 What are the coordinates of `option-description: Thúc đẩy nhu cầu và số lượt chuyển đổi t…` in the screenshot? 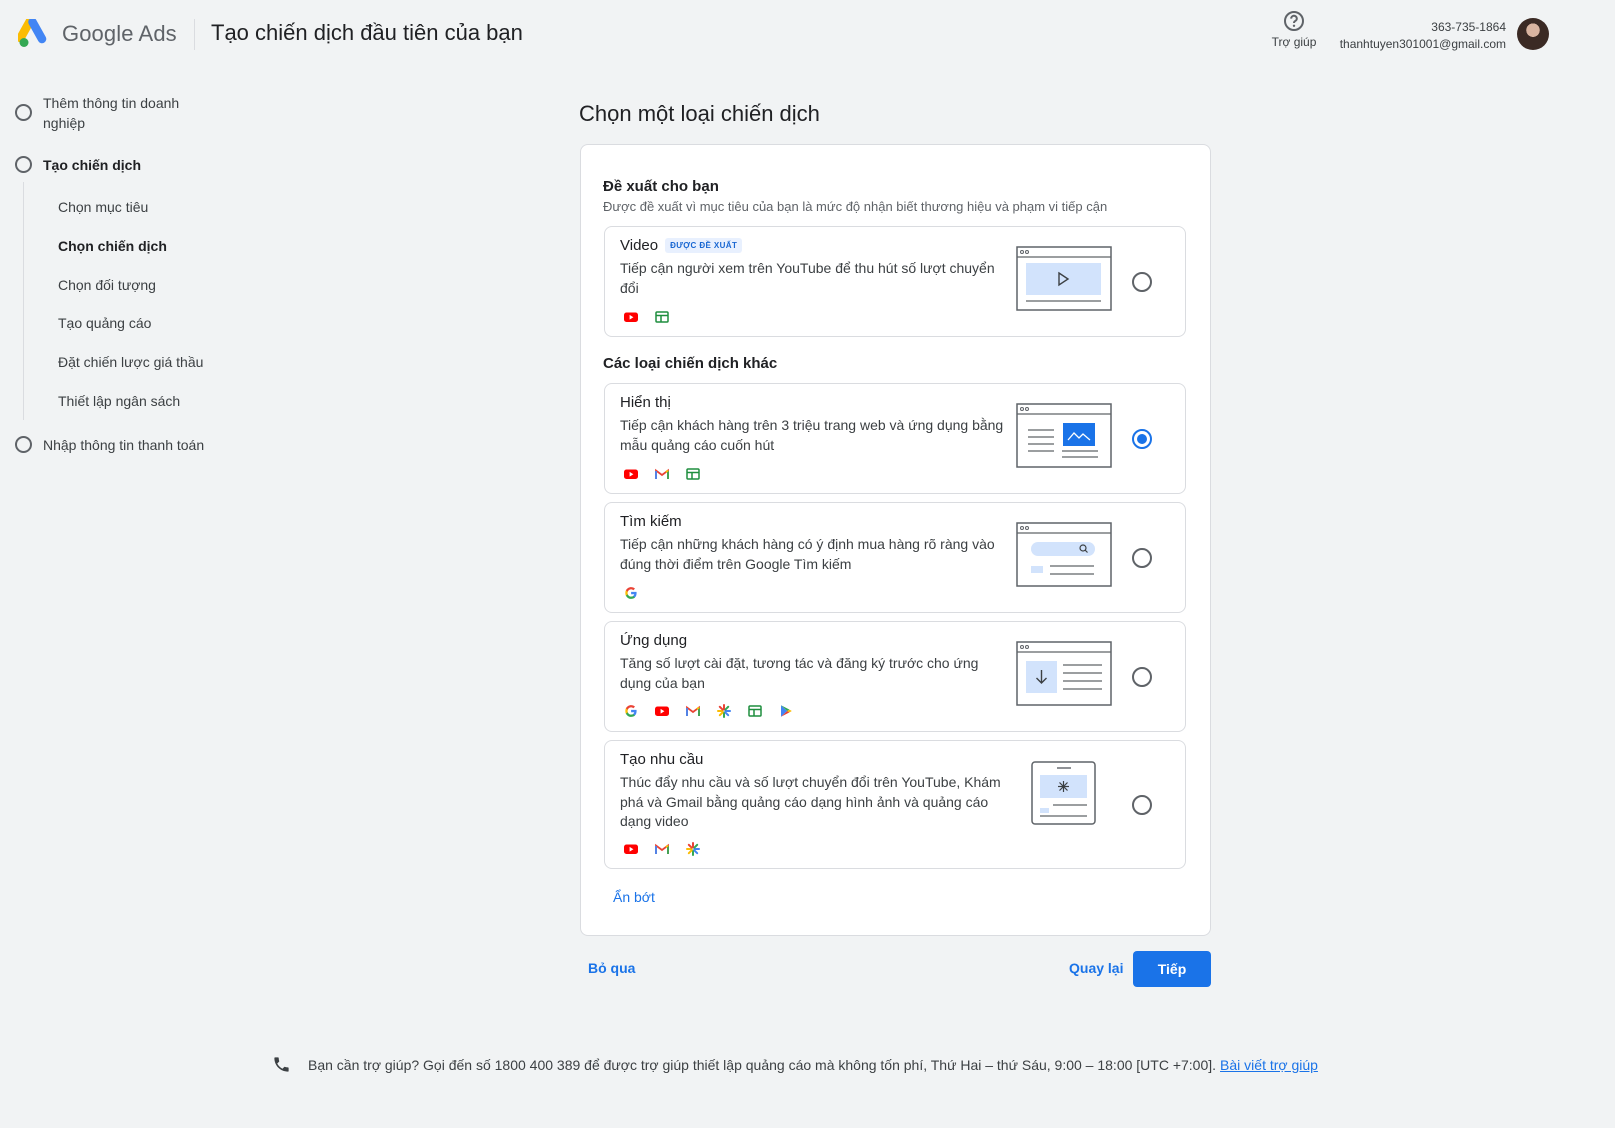 It's located at (810, 801).